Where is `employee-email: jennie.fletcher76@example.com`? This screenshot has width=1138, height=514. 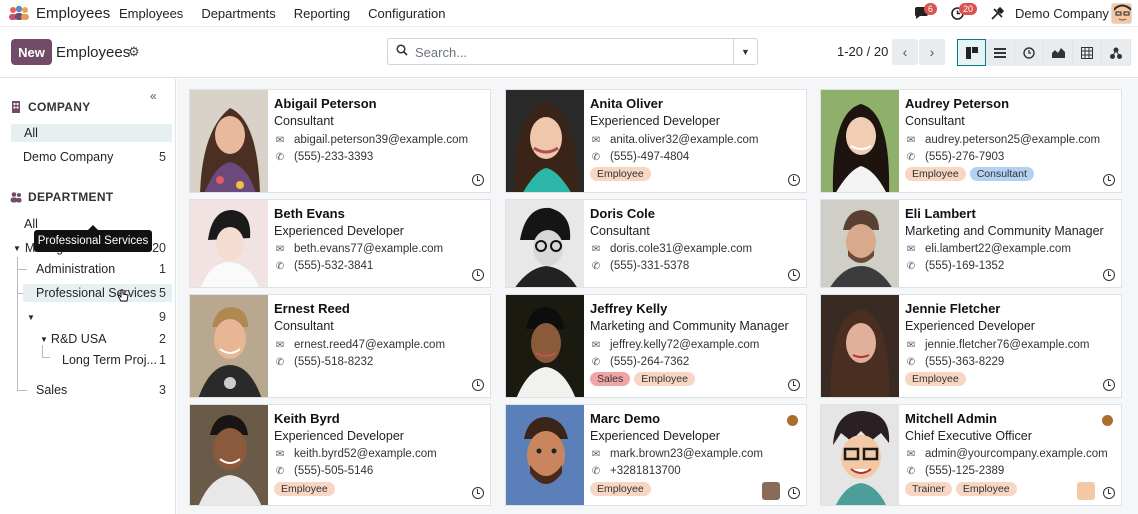 employee-email: jennie.fletcher76@example.com is located at coordinates (1007, 345).